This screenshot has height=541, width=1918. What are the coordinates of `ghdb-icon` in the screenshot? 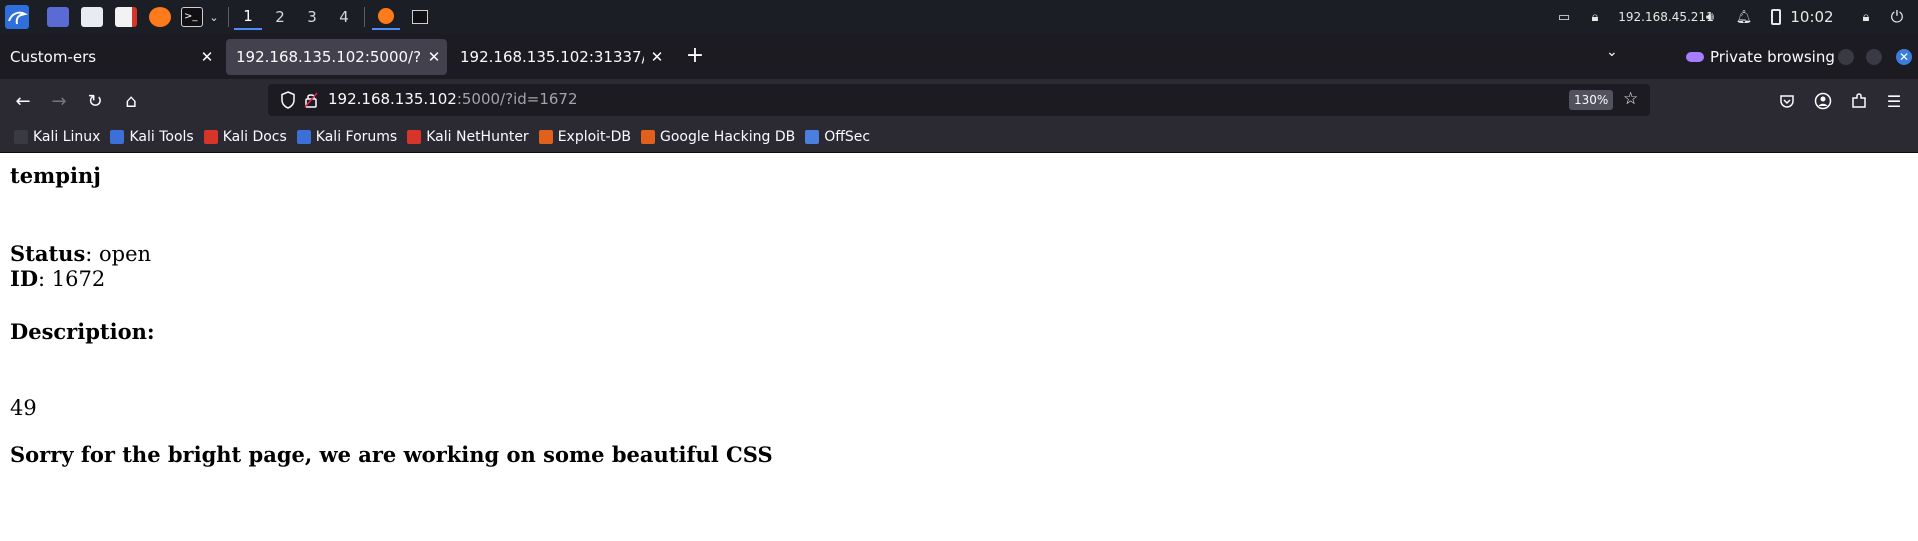 It's located at (647, 136).